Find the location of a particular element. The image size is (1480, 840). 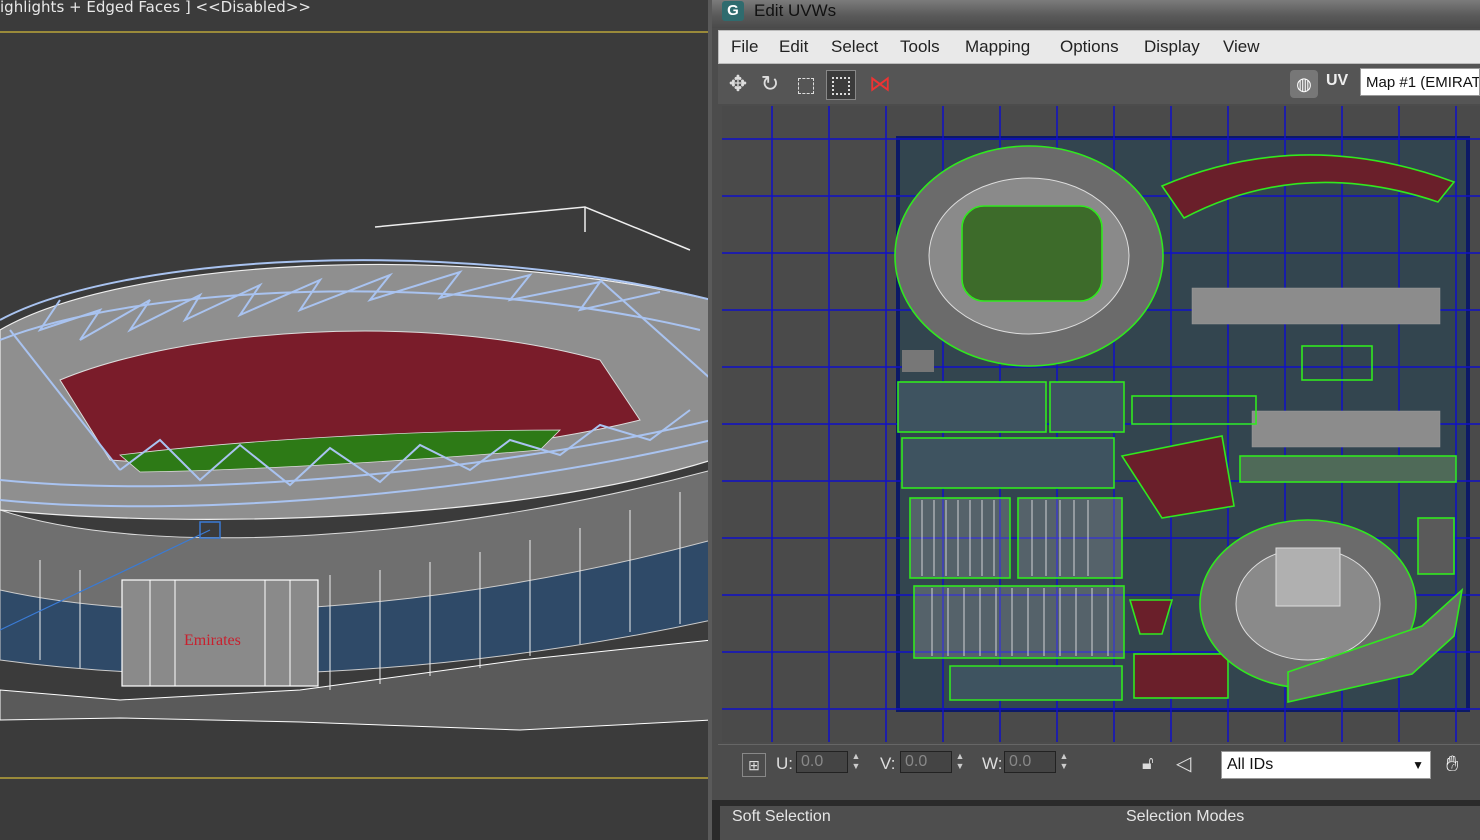

menu-options: Options is located at coordinates (1089, 47).